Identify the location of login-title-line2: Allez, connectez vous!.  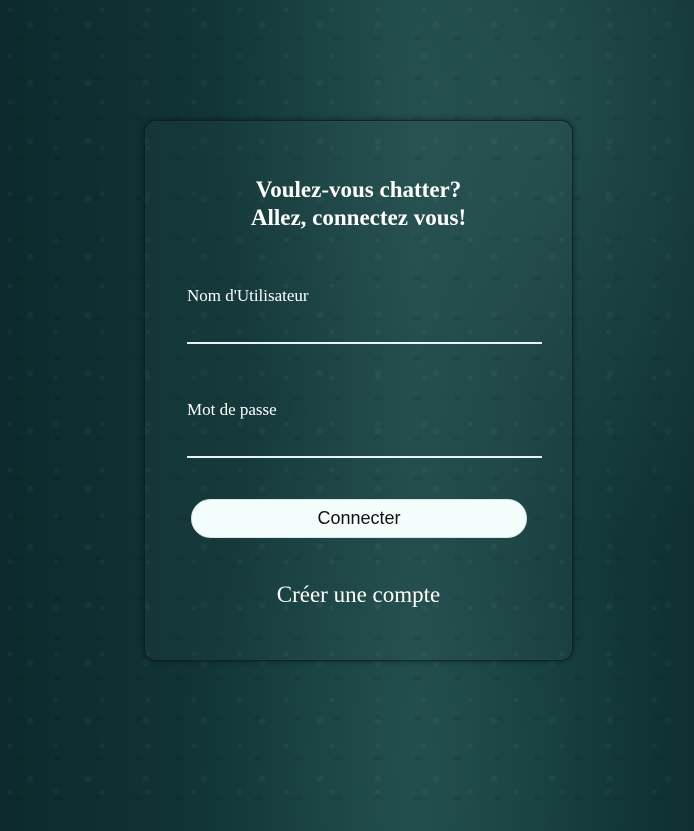
(358, 217).